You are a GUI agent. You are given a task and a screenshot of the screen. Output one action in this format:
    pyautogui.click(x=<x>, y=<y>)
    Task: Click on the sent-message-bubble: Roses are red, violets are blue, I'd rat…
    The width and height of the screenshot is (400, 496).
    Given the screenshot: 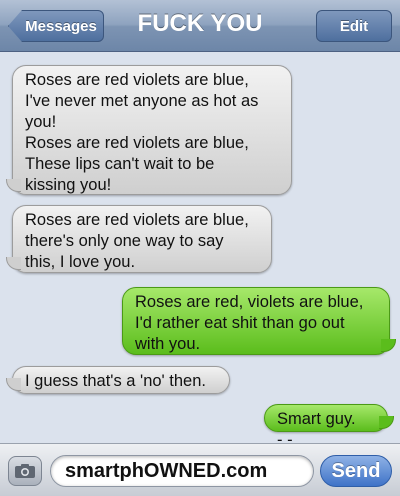 What is the action you would take?
    pyautogui.click(x=259, y=321)
    